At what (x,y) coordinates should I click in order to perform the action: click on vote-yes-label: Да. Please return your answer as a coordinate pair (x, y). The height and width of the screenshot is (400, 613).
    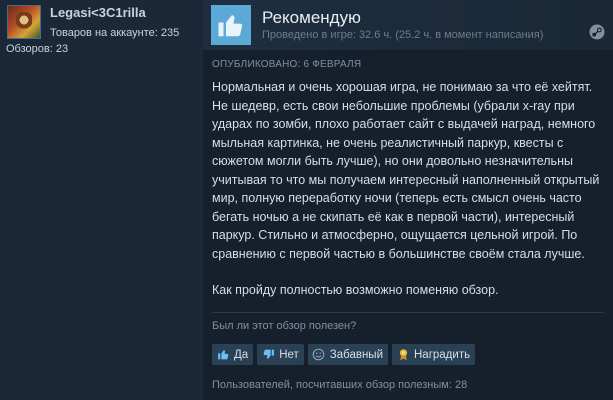
    Looking at the image, I should click on (241, 354).